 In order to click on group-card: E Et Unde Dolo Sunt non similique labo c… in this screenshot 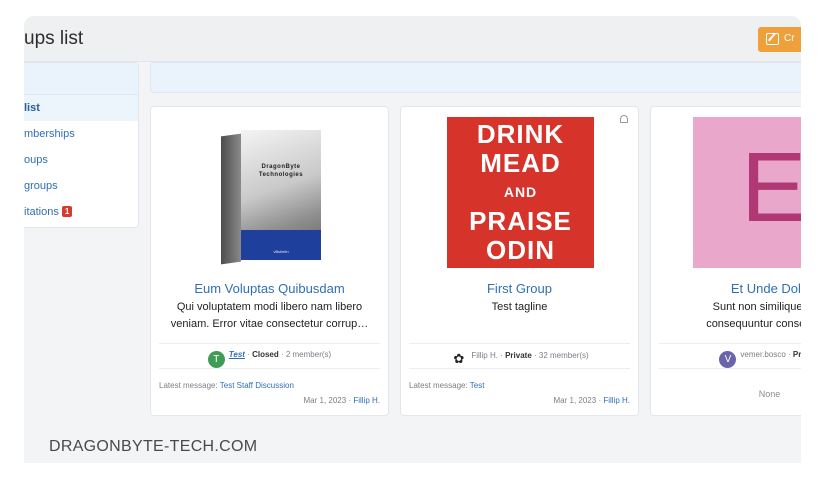, I will do `click(725, 261)`.